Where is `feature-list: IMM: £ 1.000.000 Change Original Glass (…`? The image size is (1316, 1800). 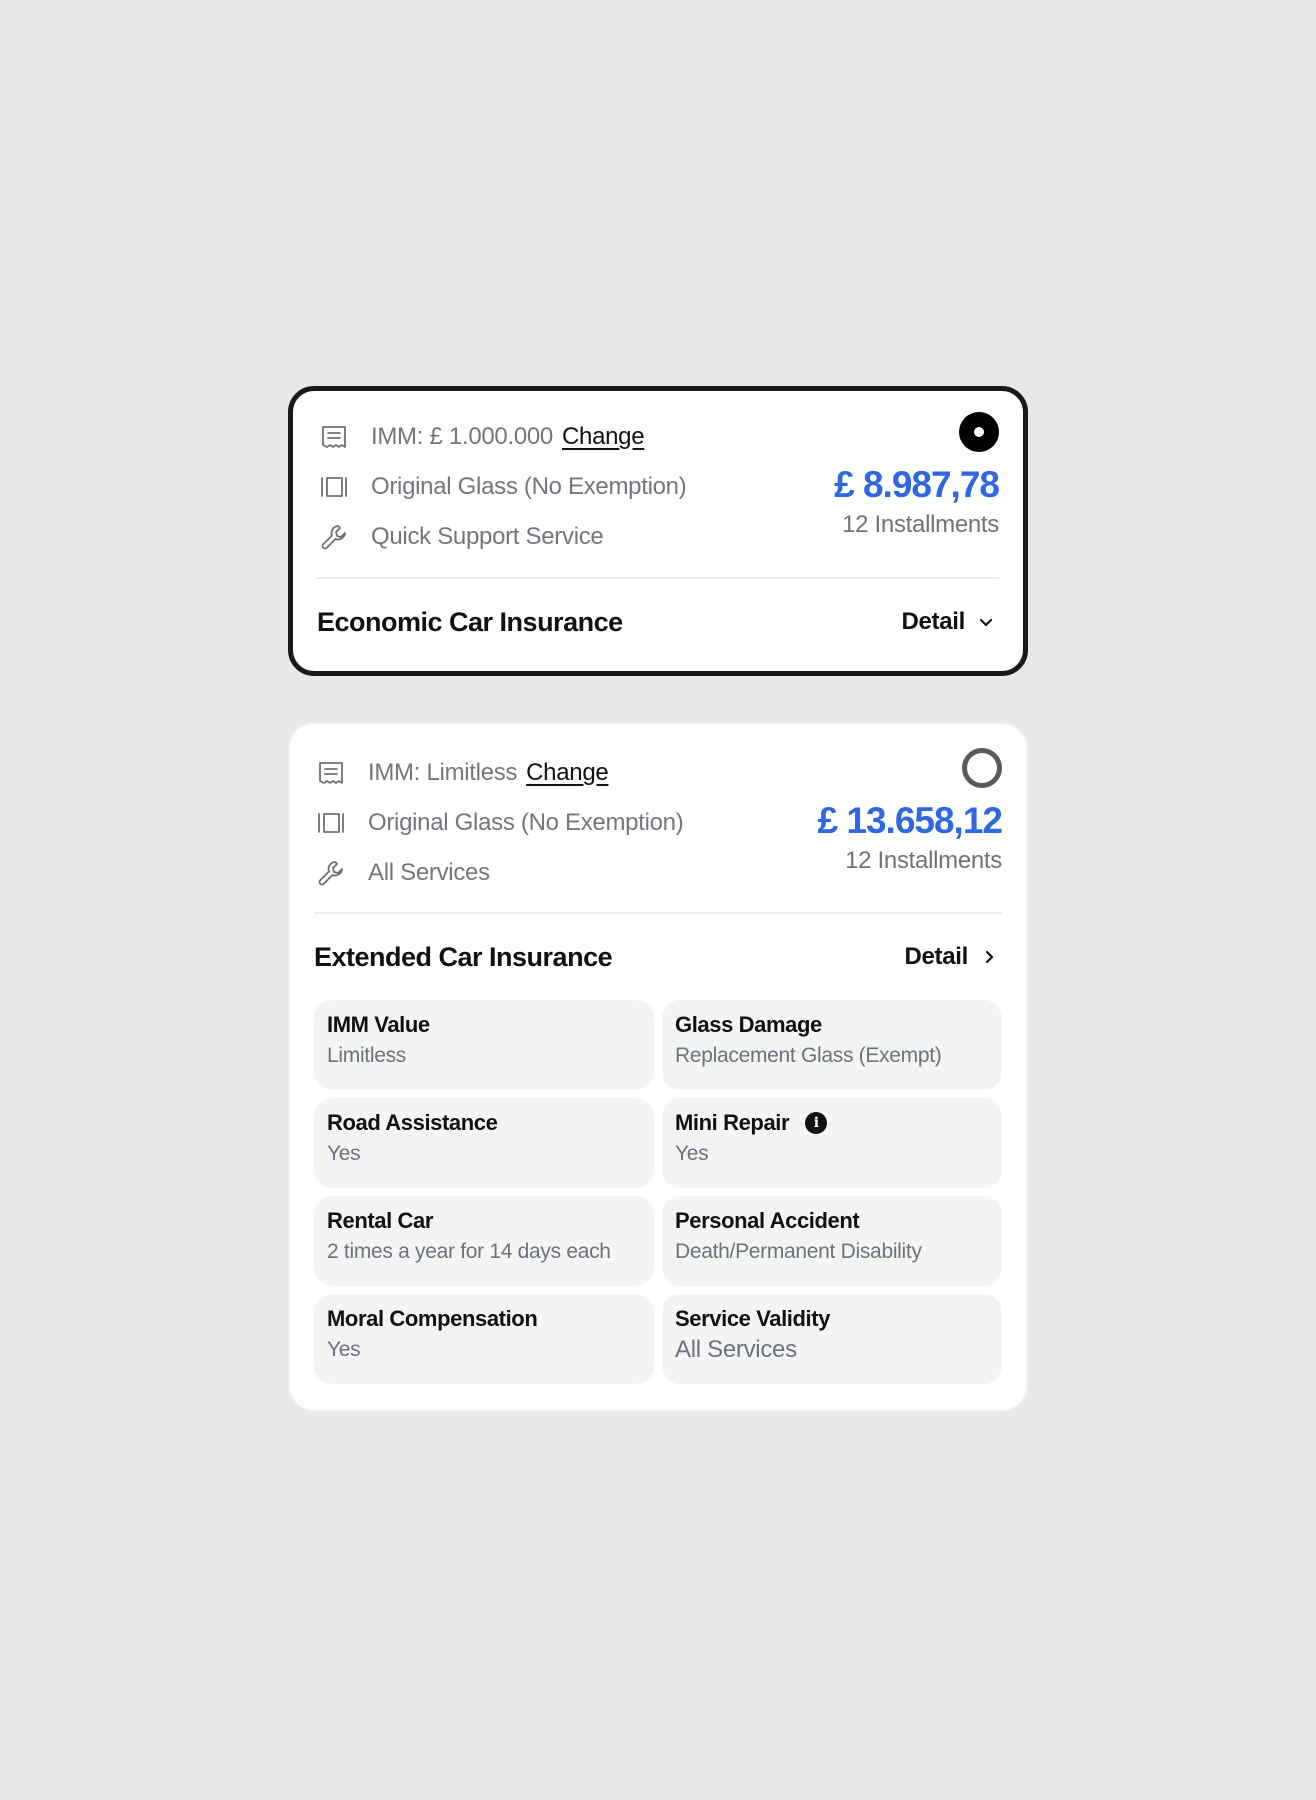
feature-list: IMM: £ 1.000.000 Change Original Glass (… is located at coordinates (502, 487).